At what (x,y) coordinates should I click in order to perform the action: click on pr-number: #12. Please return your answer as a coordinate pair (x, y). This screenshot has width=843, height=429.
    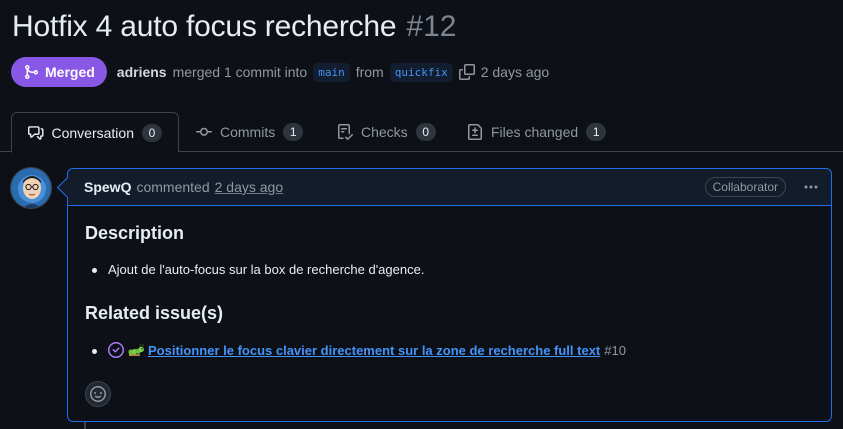
    Looking at the image, I should click on (431, 26).